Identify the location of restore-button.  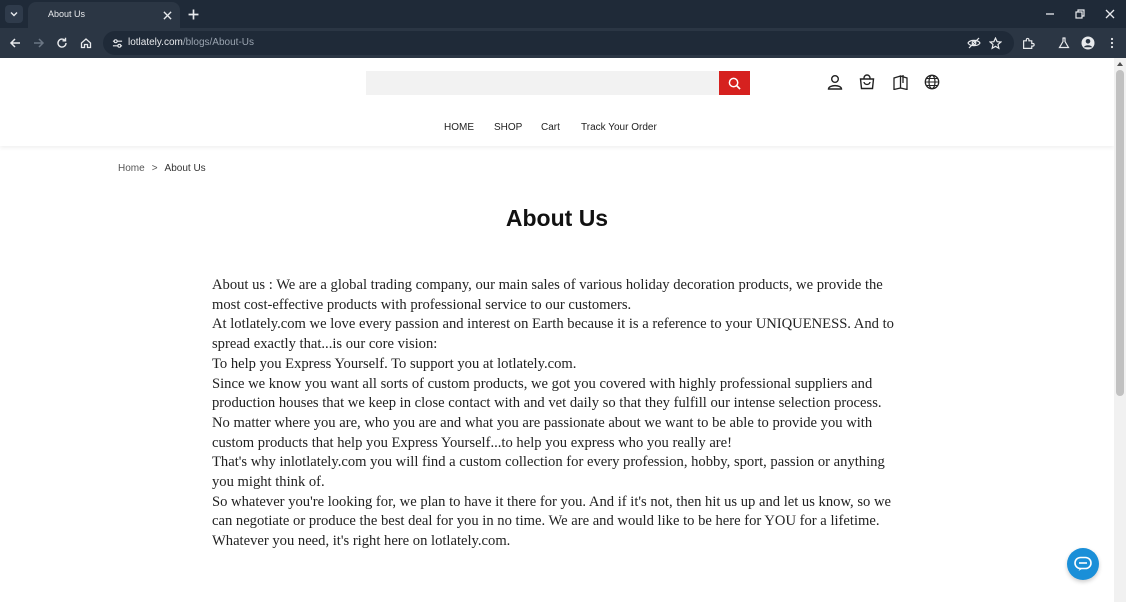
(1080, 14).